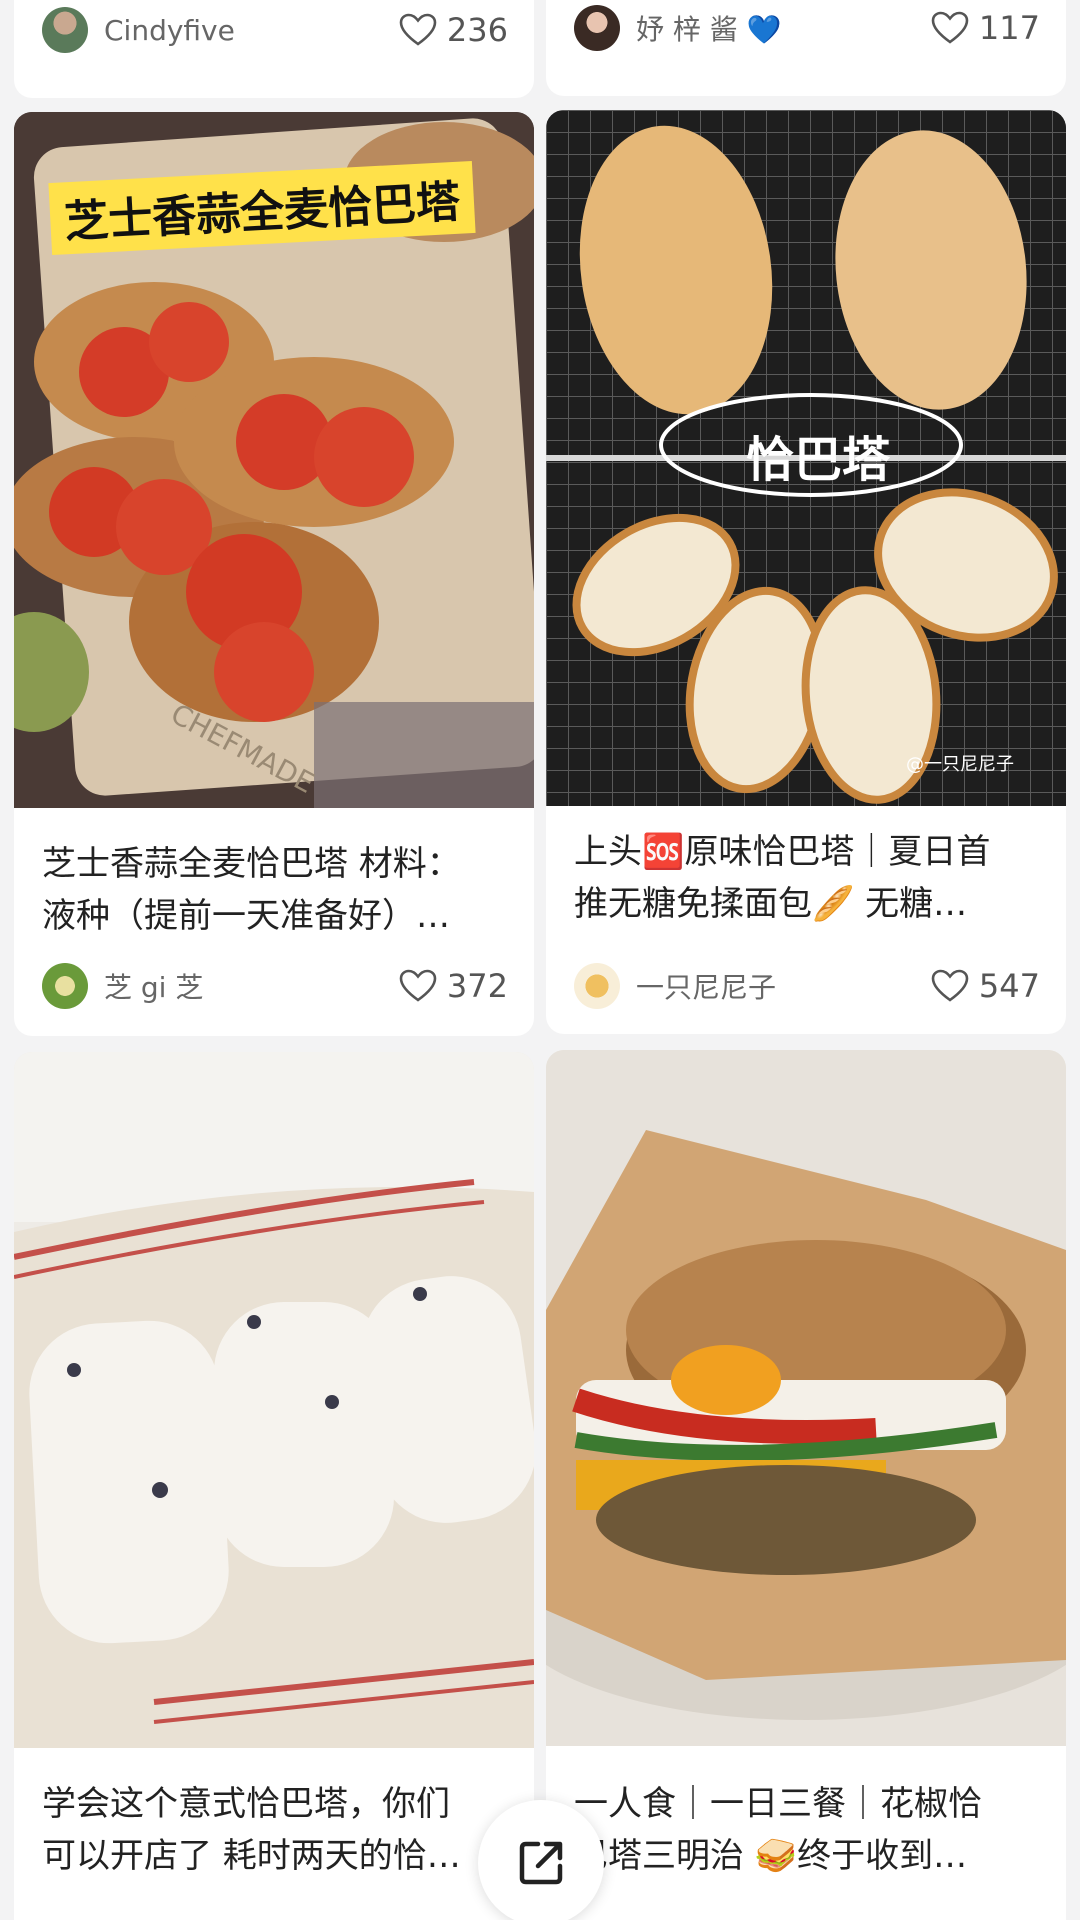  I want to click on share-external-icon, so click(541, 1863).